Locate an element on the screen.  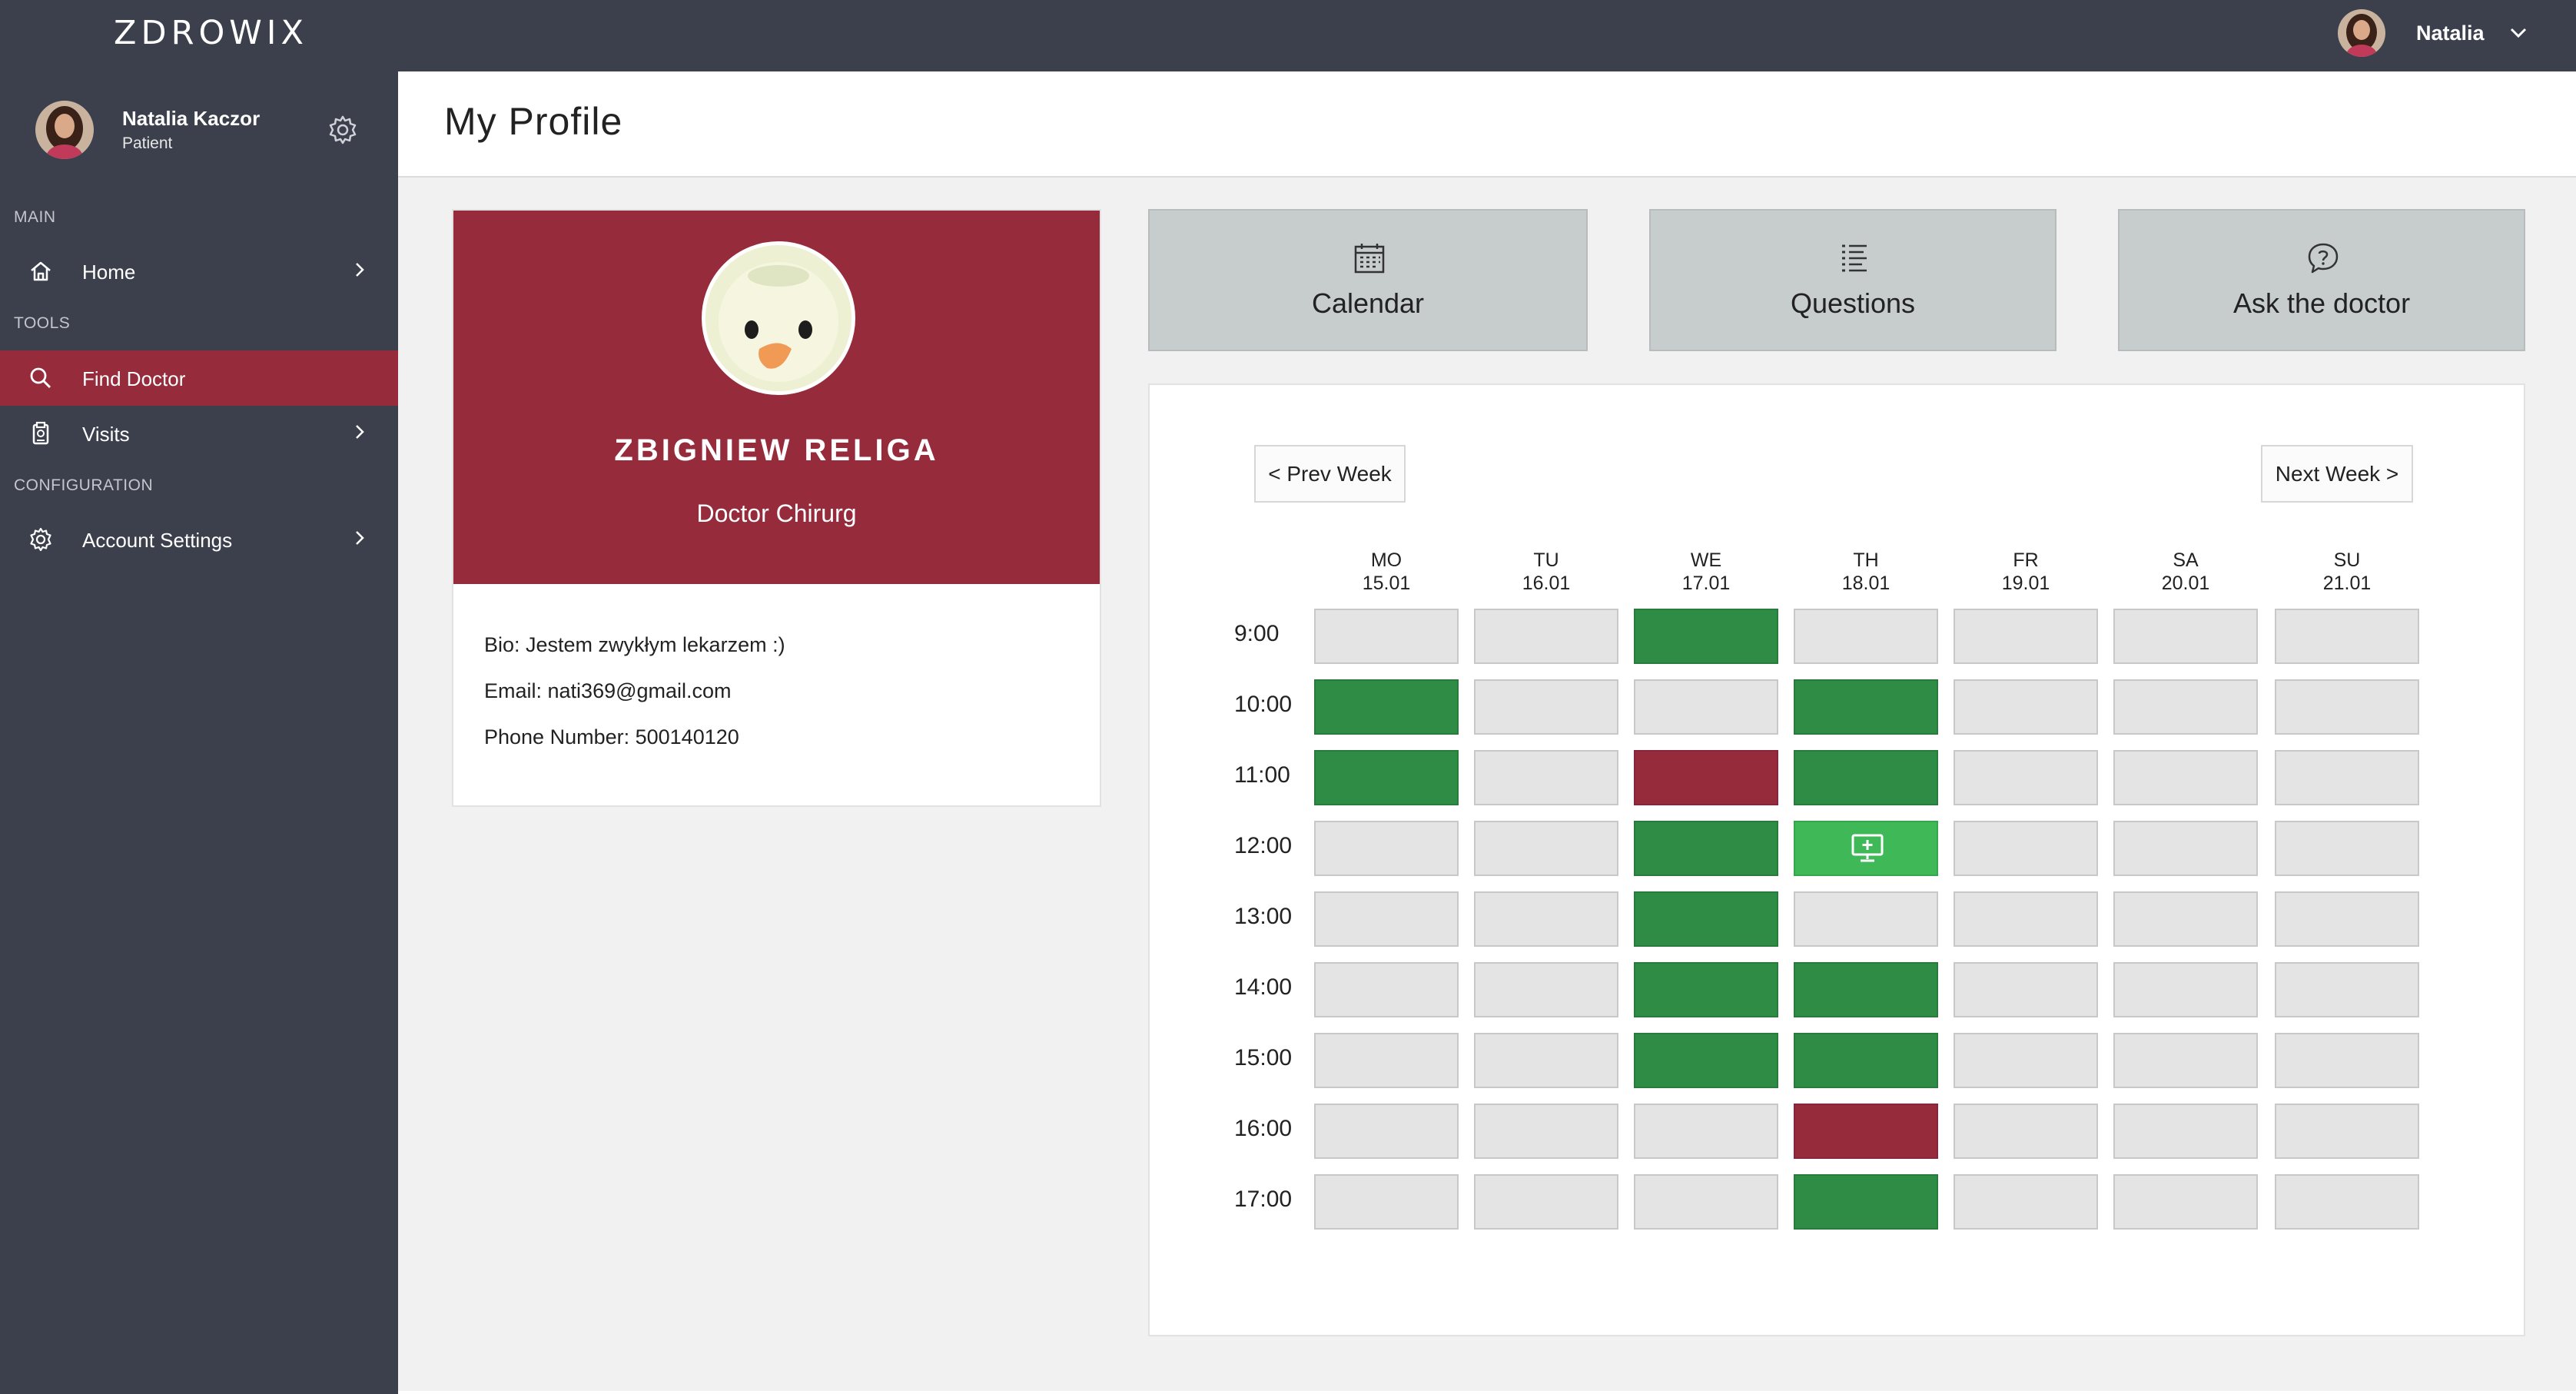
time-label: 10:00 is located at coordinates (1263, 704).